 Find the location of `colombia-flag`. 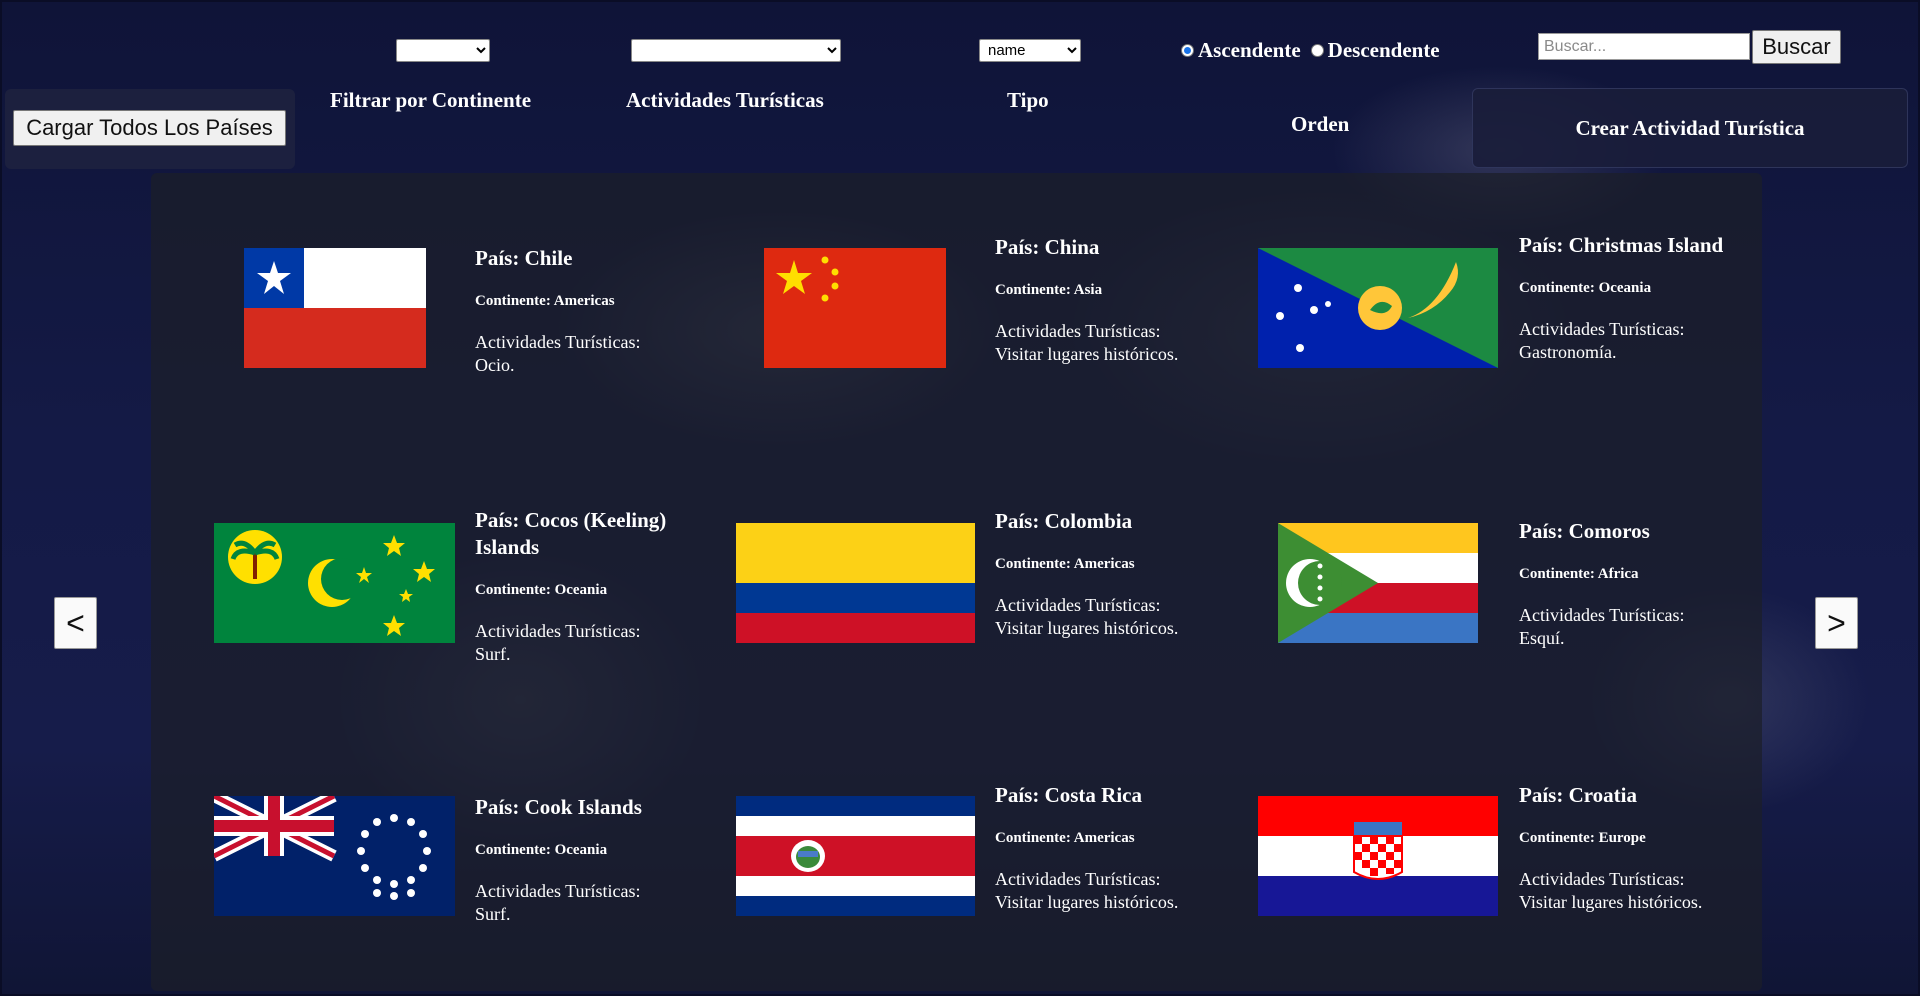

colombia-flag is located at coordinates (855, 583).